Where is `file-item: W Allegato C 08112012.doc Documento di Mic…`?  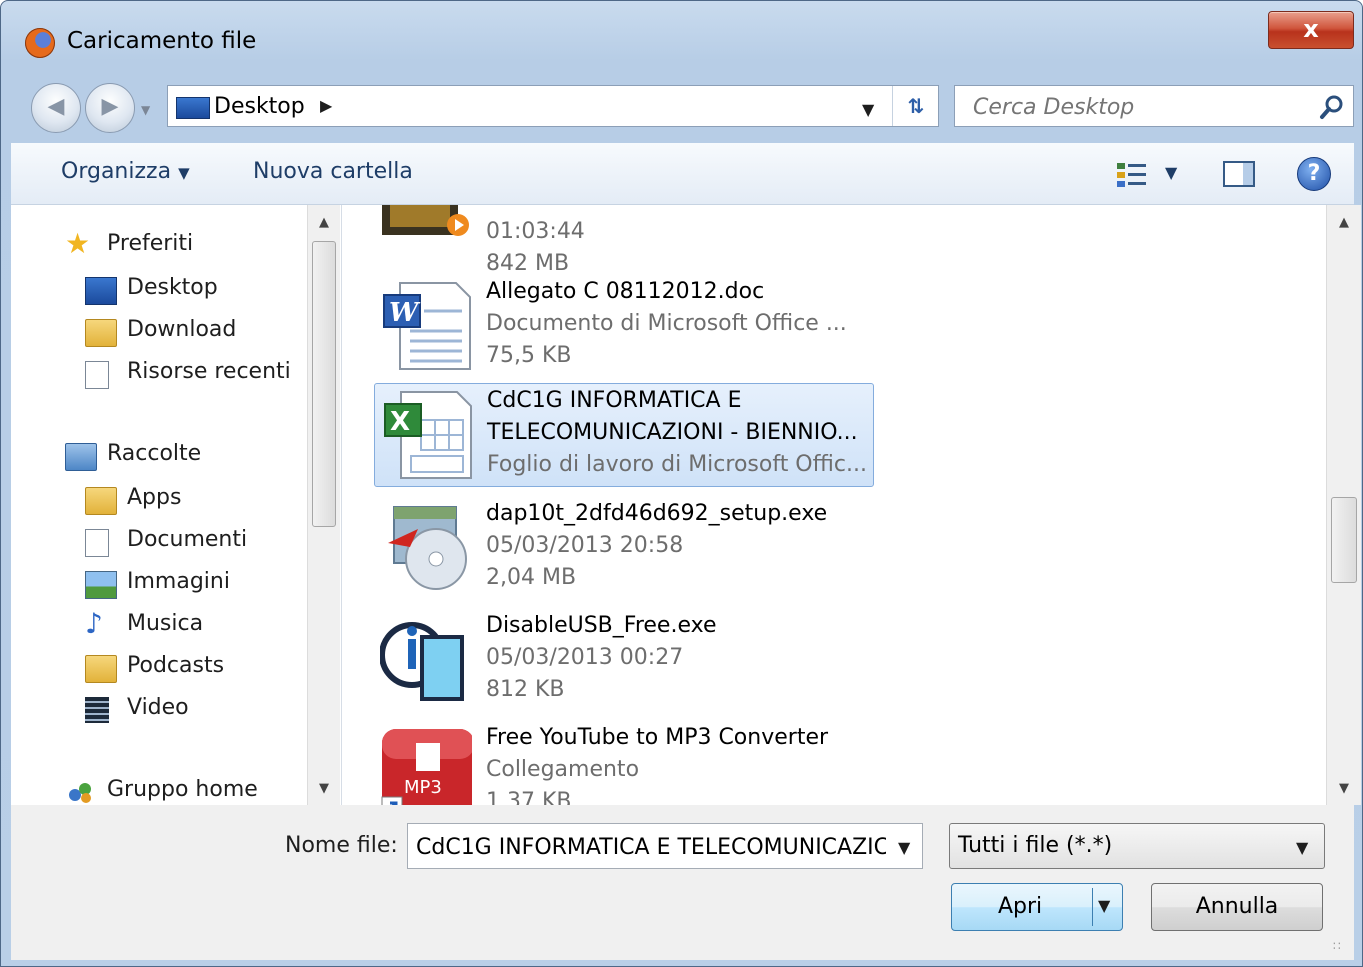
file-item: W Allegato C 08112012.doc Documento di Mic… is located at coordinates (624, 327).